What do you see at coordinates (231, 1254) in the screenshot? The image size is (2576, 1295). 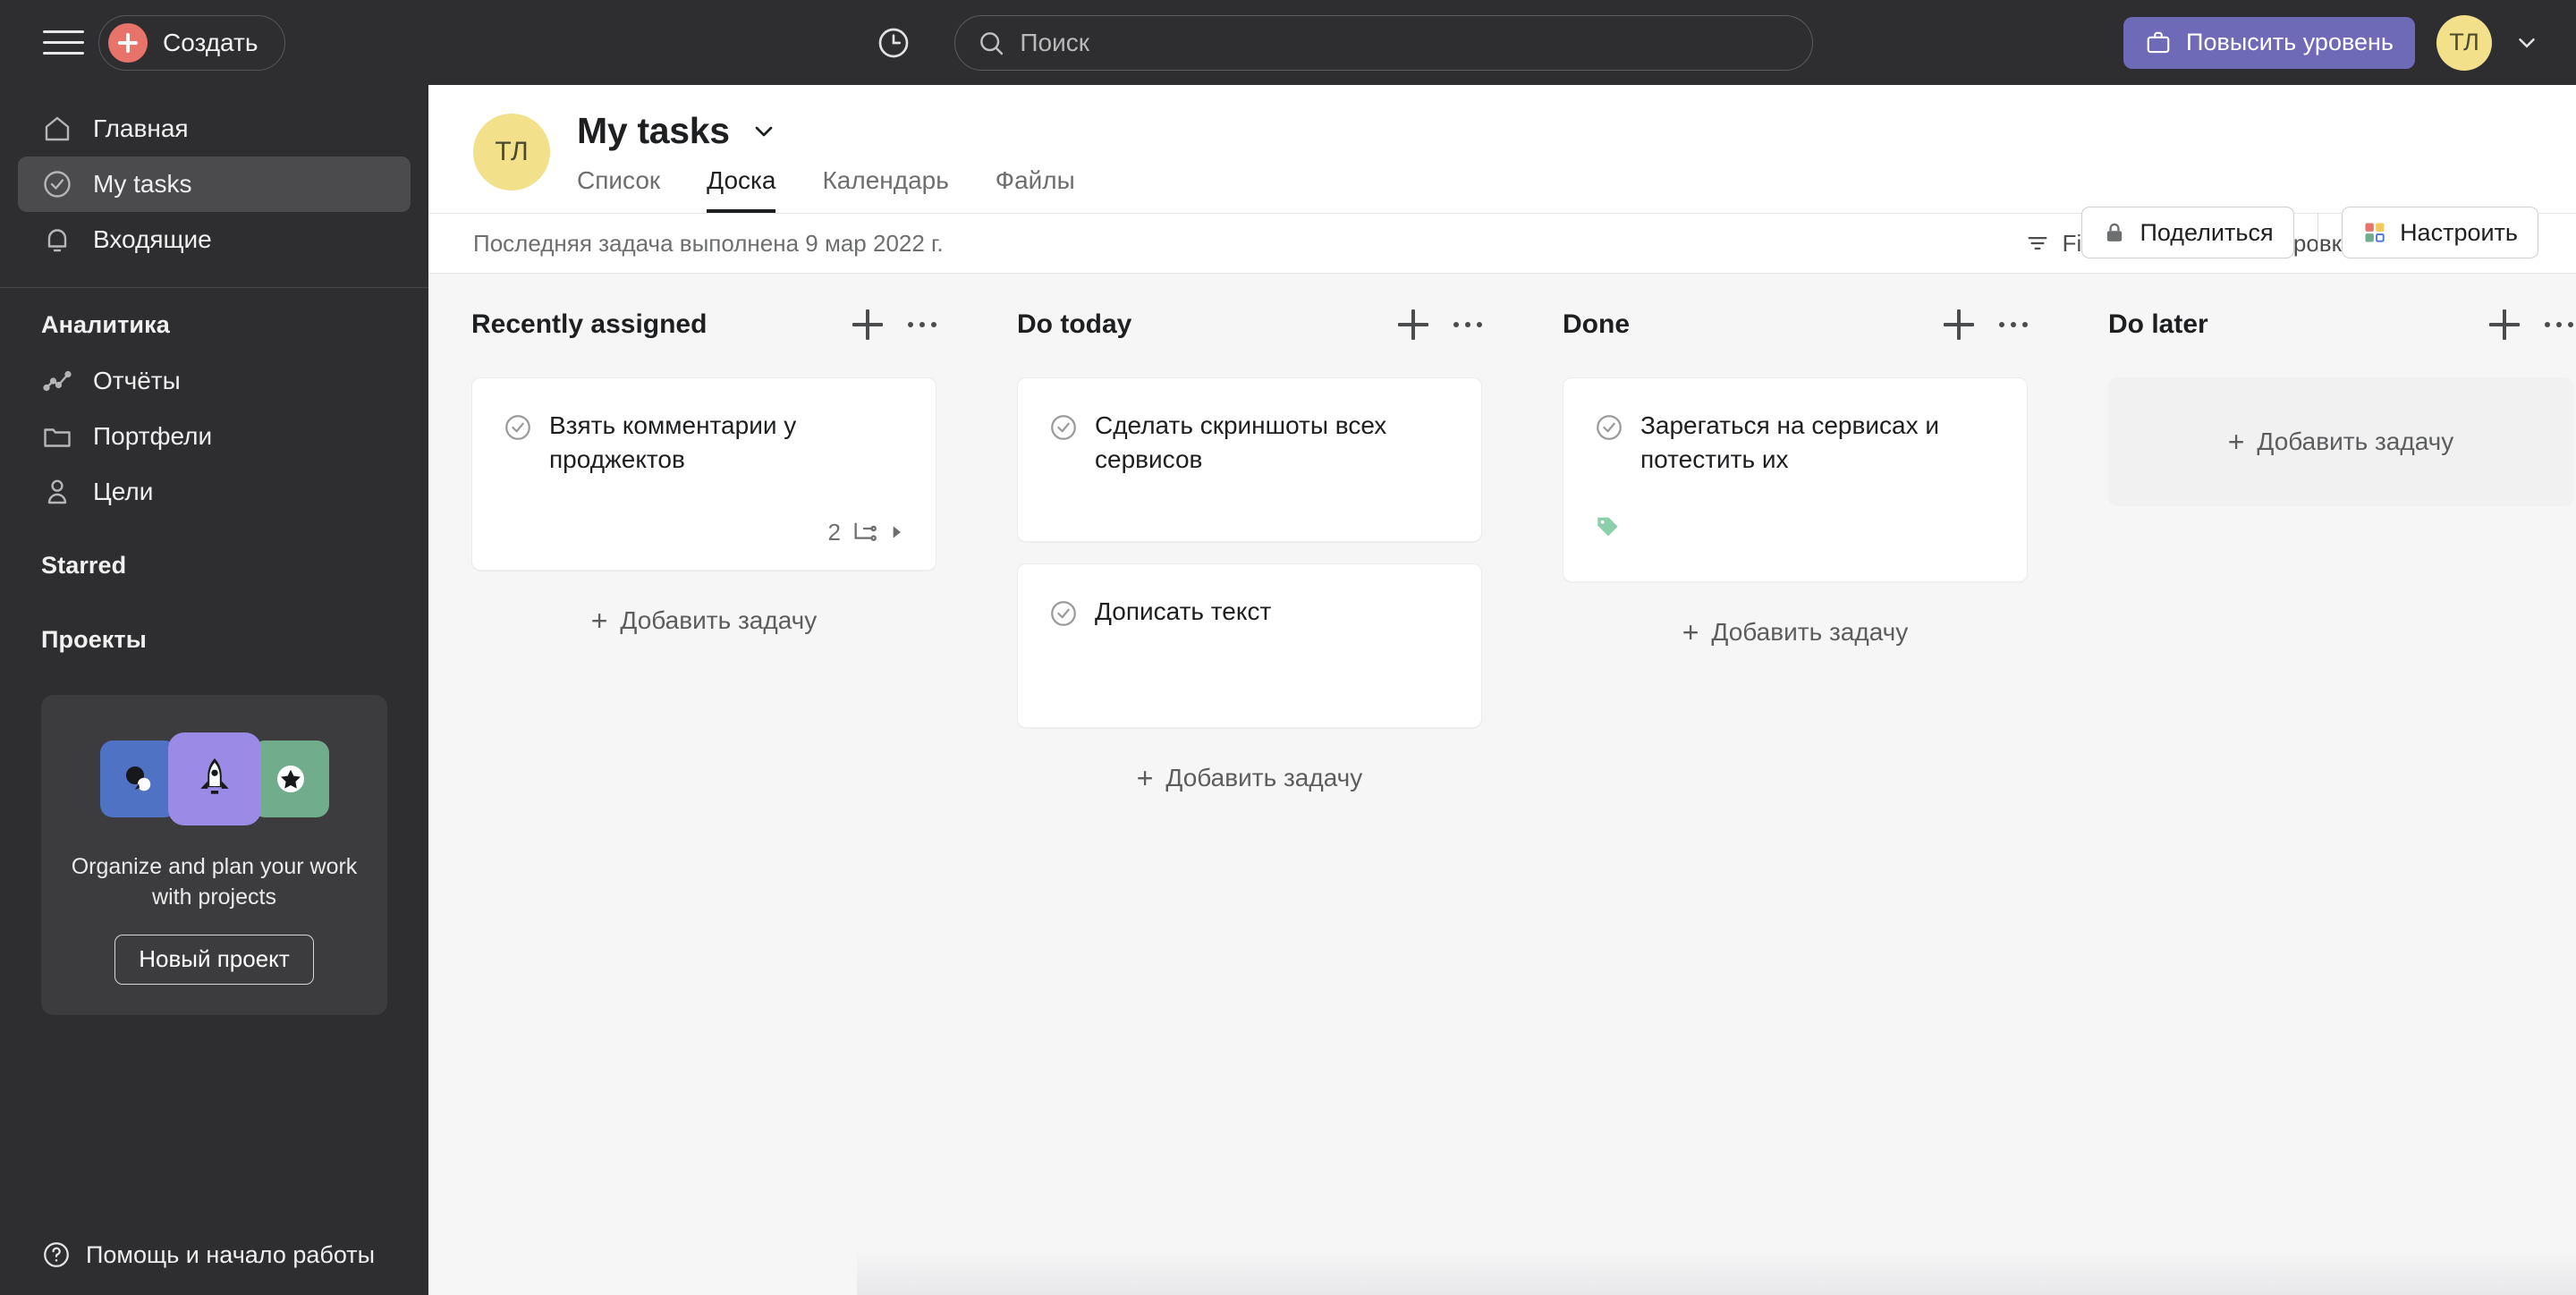 I see `help-link-label: Помощь и начало работы` at bounding box center [231, 1254].